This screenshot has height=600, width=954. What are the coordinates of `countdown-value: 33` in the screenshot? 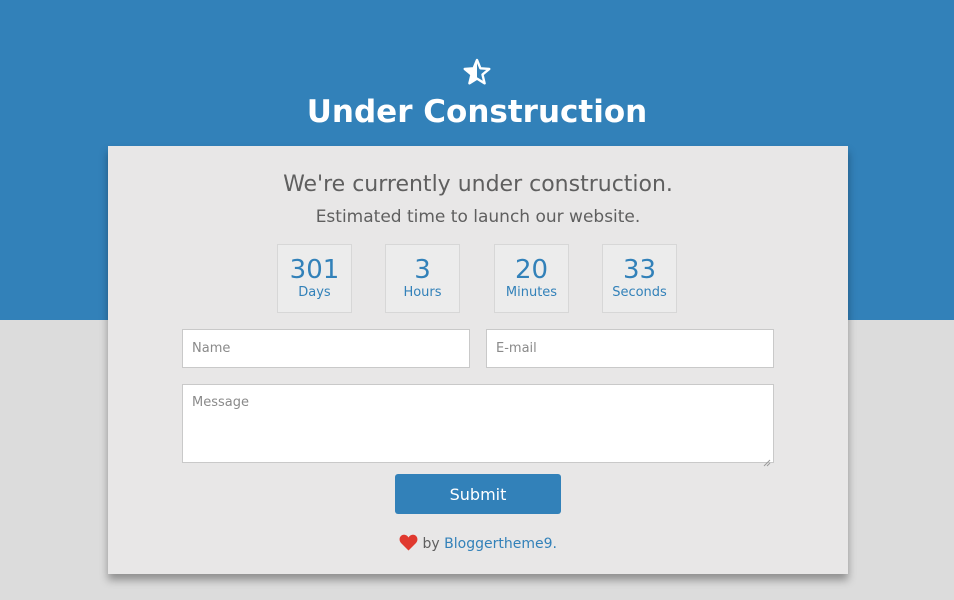 It's located at (639, 270).